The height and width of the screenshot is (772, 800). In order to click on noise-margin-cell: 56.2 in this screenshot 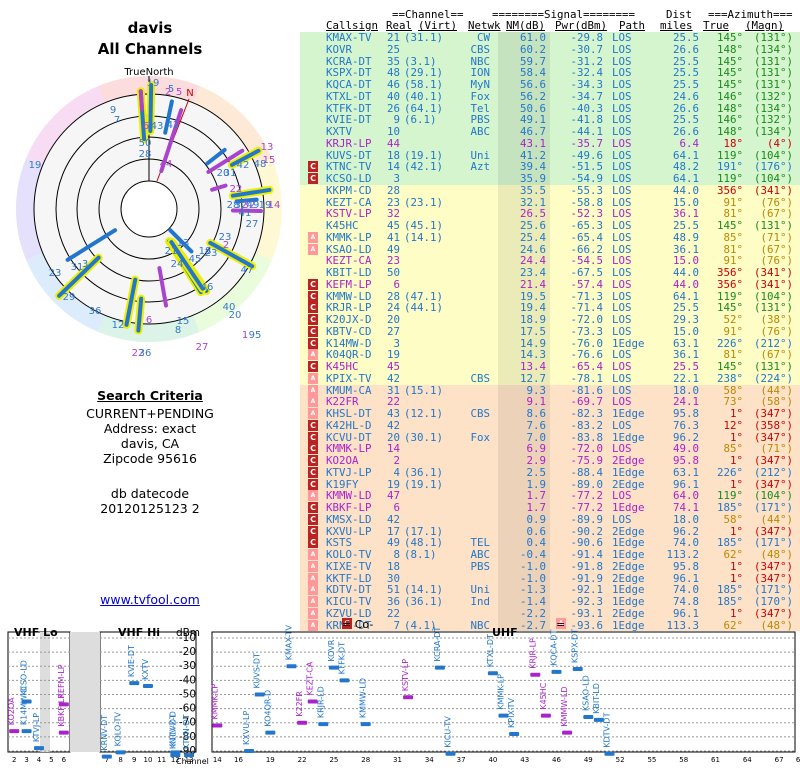, I will do `click(523, 97)`.